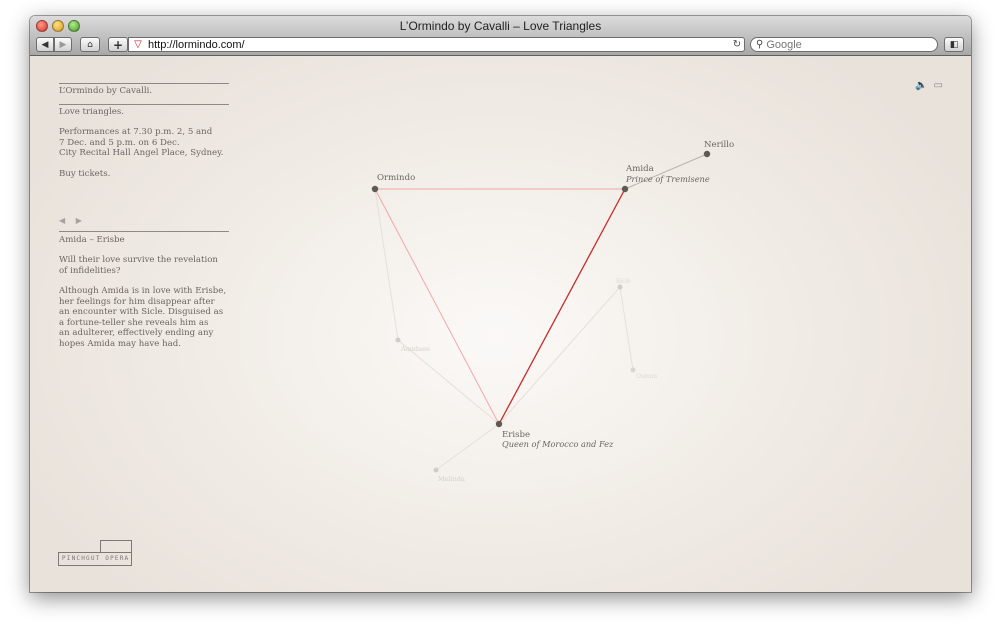  Describe the element at coordinates (439, 45) in the screenshot. I see `url-text: http://lormindo.com/` at that location.